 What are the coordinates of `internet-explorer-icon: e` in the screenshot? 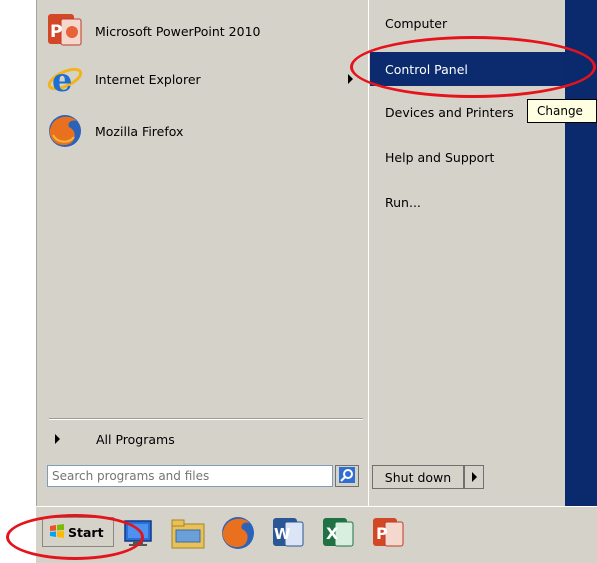 It's located at (65, 79).